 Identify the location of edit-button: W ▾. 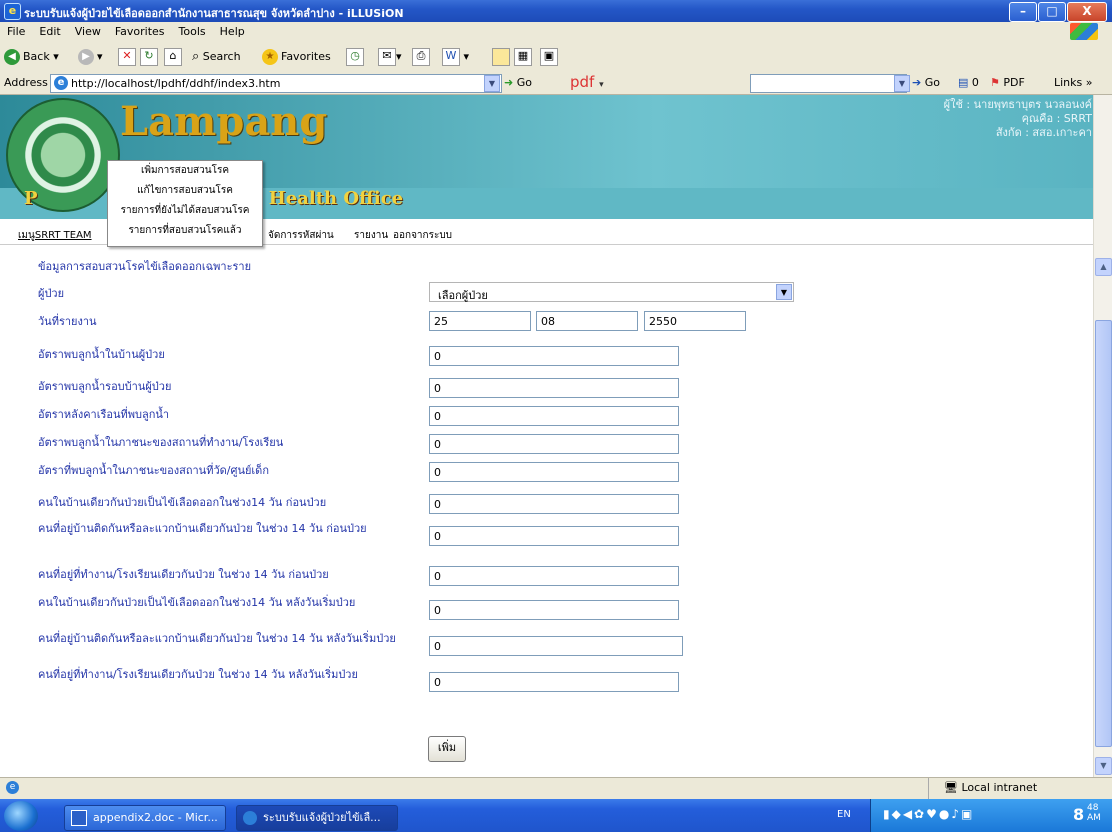
(455, 57).